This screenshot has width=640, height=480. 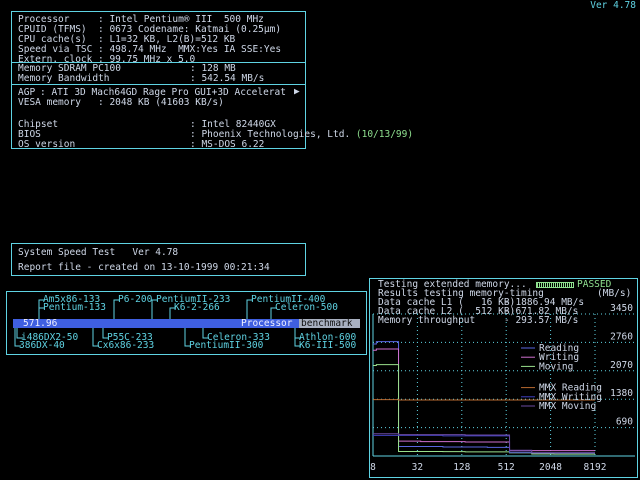 I want to click on info-row: Memory Bandwidth: 542.54 MB/s, so click(x=141, y=79).